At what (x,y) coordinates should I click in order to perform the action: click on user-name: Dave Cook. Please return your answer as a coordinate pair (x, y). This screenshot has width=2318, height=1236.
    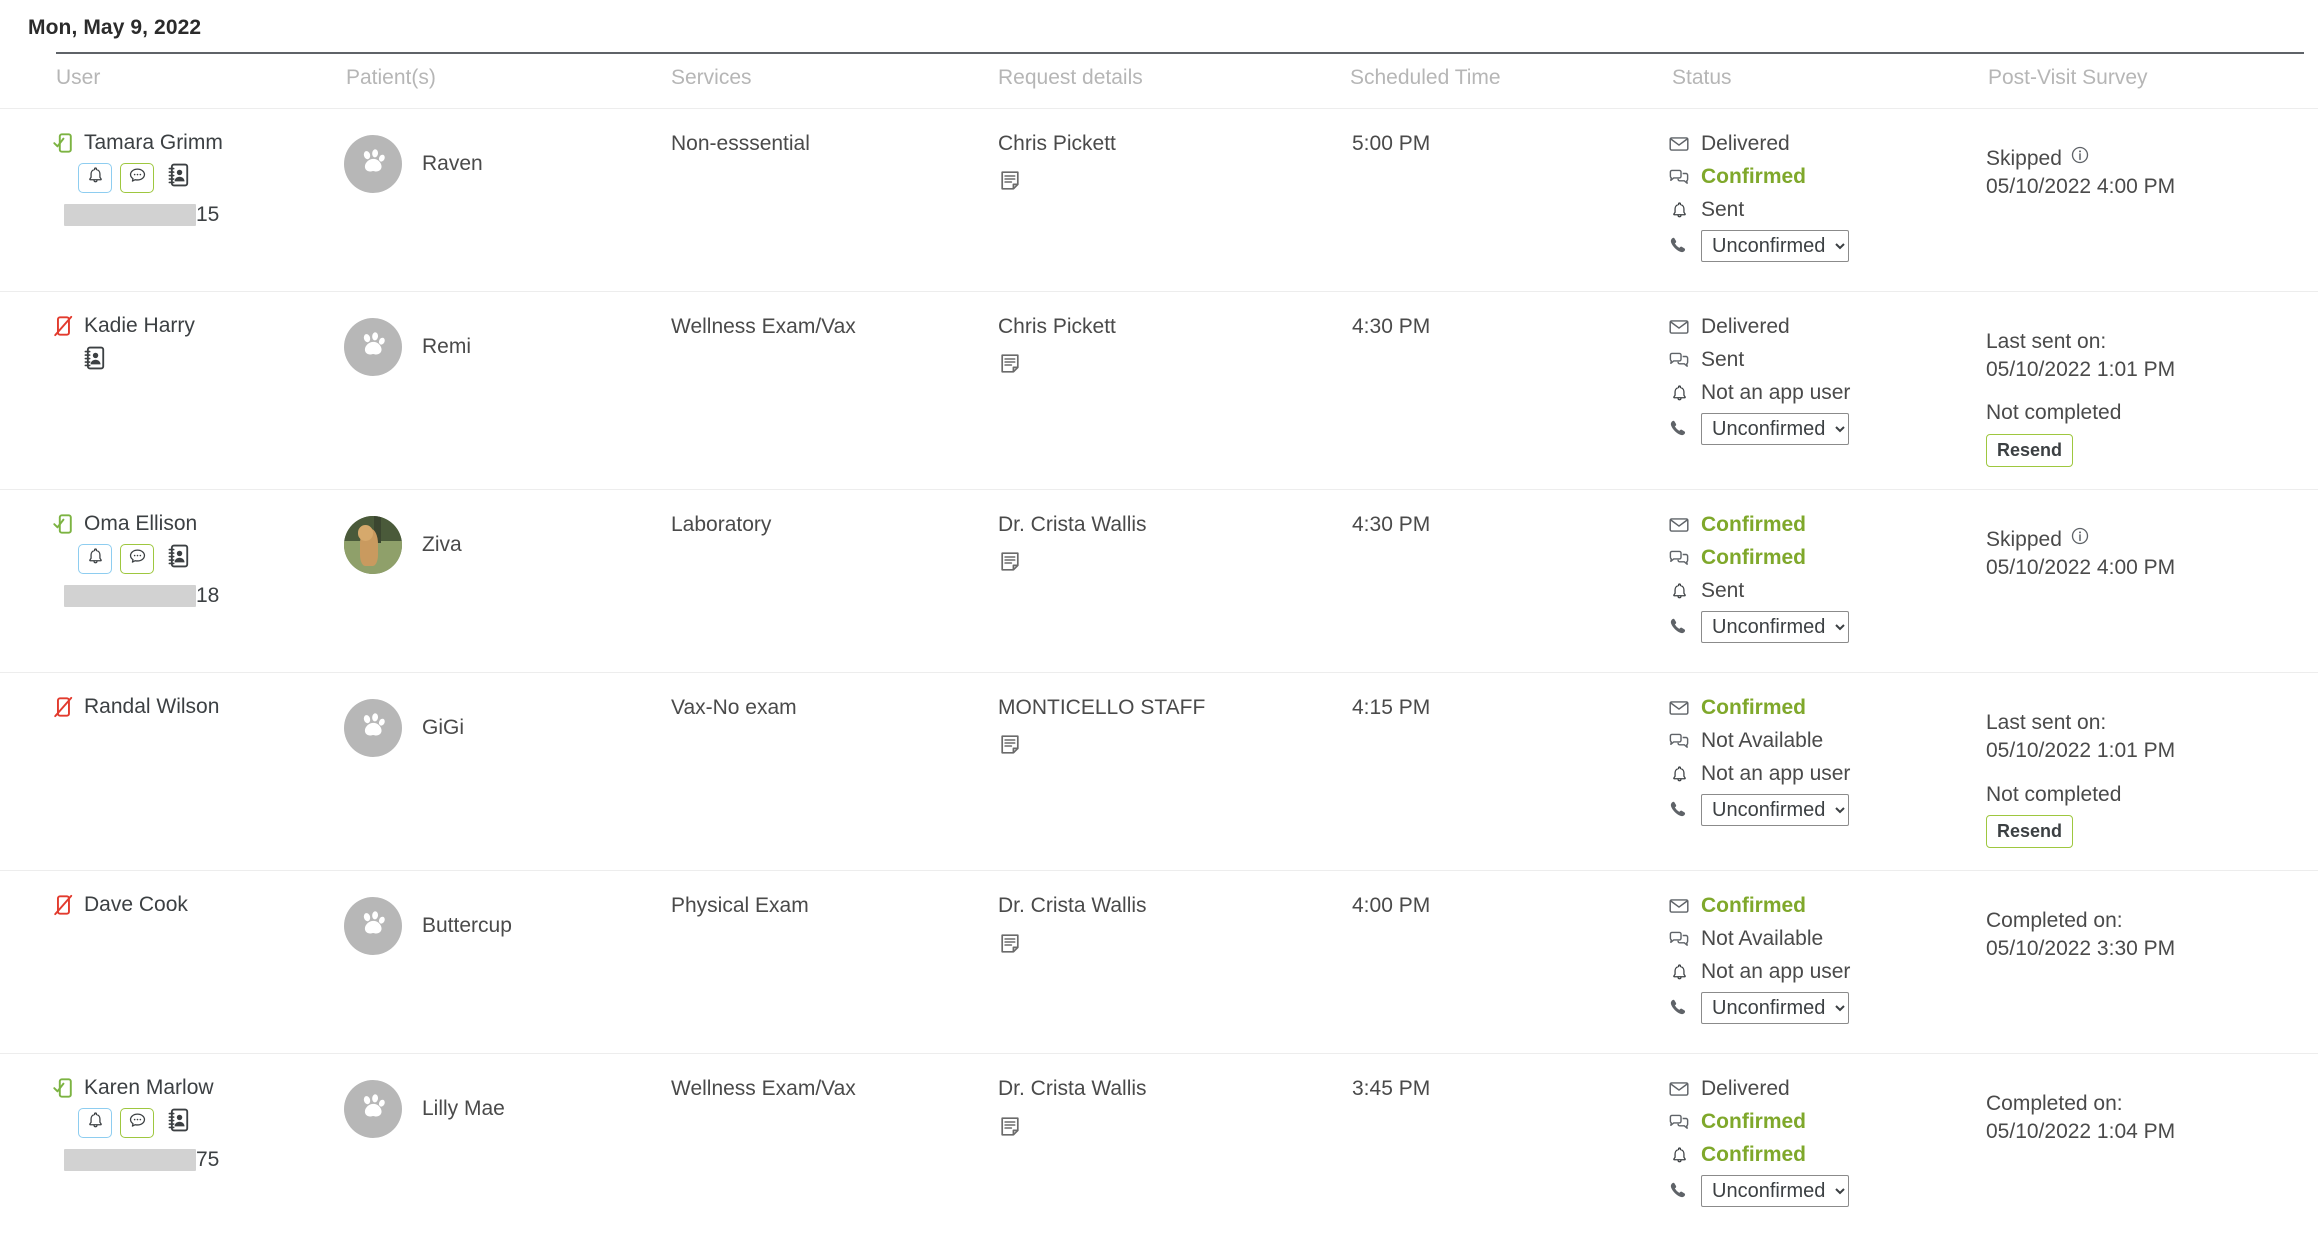
    Looking at the image, I should click on (136, 905).